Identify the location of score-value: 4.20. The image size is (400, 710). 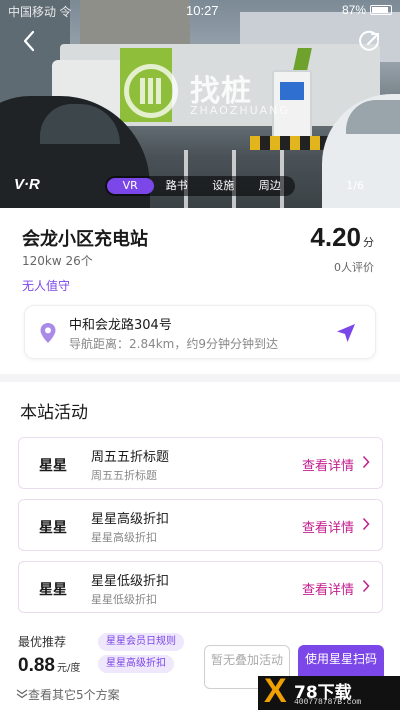
(335, 237).